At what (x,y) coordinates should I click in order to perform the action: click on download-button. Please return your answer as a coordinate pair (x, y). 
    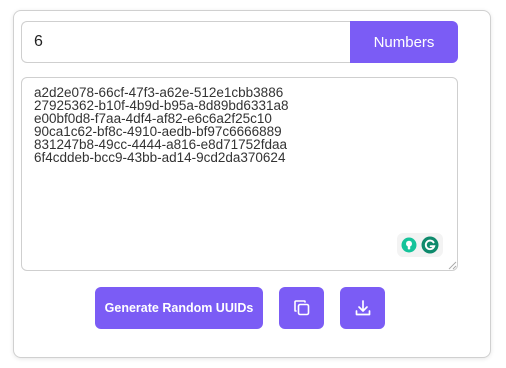
    Looking at the image, I should click on (362, 308).